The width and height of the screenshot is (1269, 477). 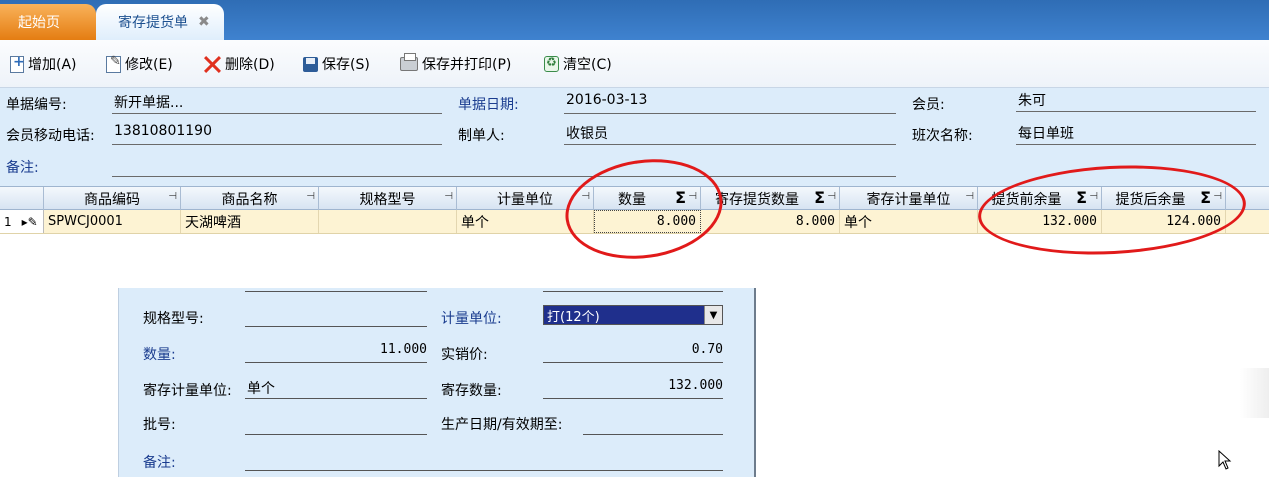 What do you see at coordinates (525, 198) in the screenshot?
I see `col-header-unit: 计量单位 ⊣` at bounding box center [525, 198].